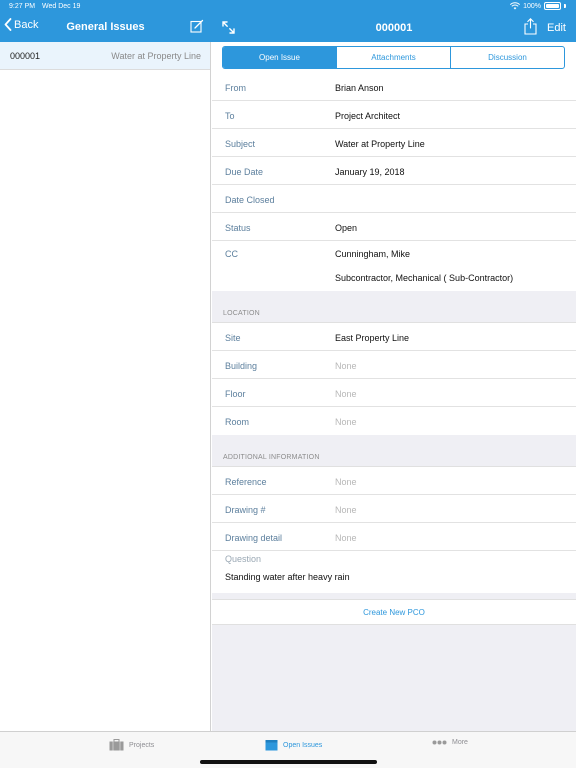 The image size is (576, 768). What do you see at coordinates (515, 6) in the screenshot?
I see `wifi-icon` at bounding box center [515, 6].